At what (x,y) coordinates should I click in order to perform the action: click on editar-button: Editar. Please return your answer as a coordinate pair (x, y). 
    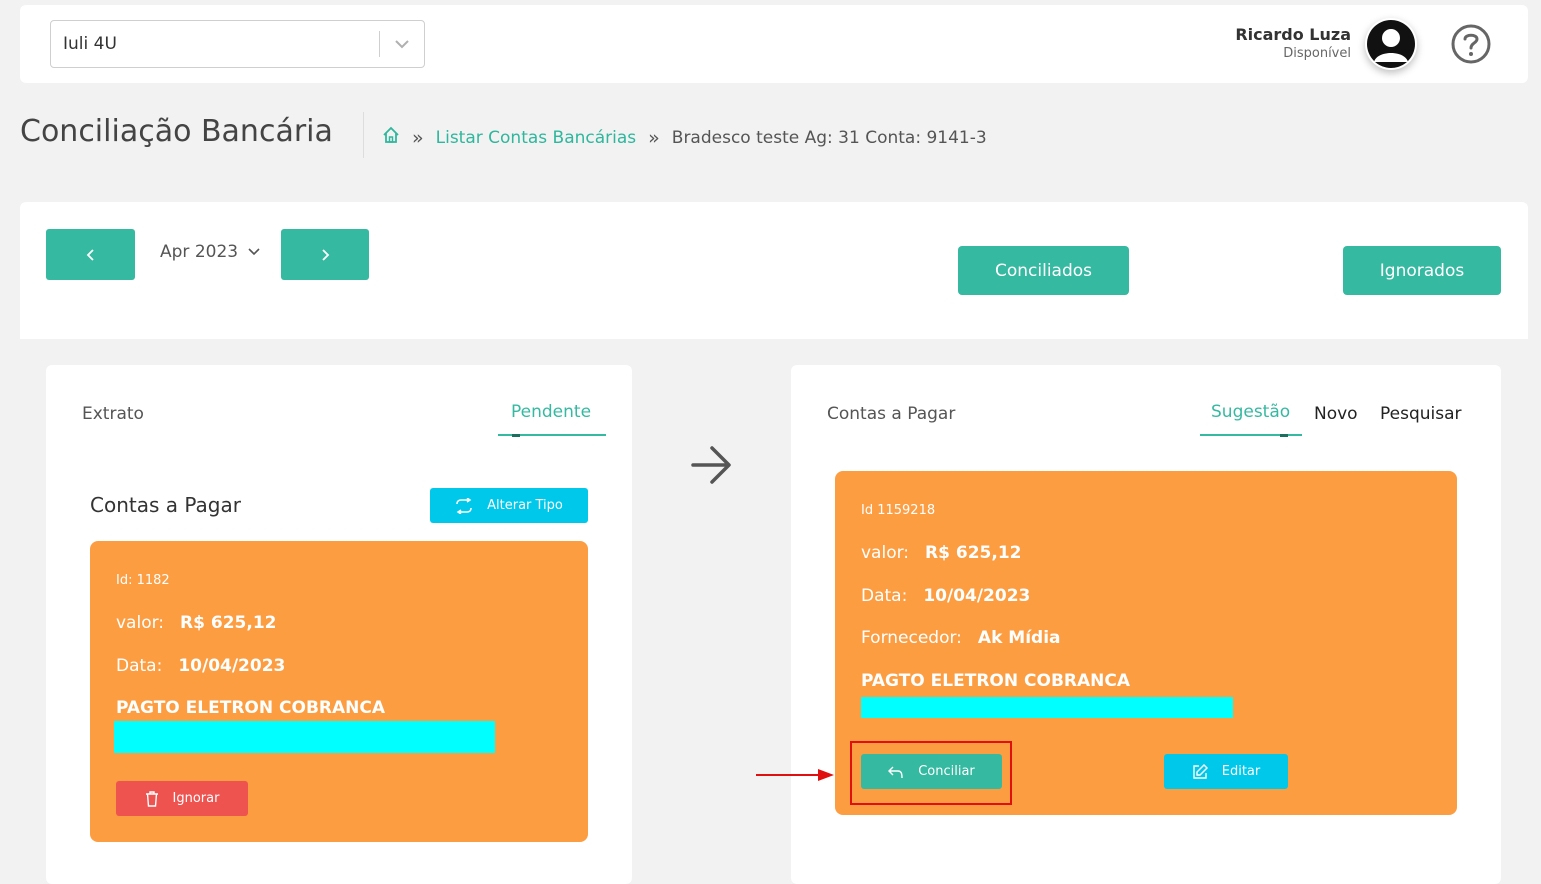
    Looking at the image, I should click on (1226, 771).